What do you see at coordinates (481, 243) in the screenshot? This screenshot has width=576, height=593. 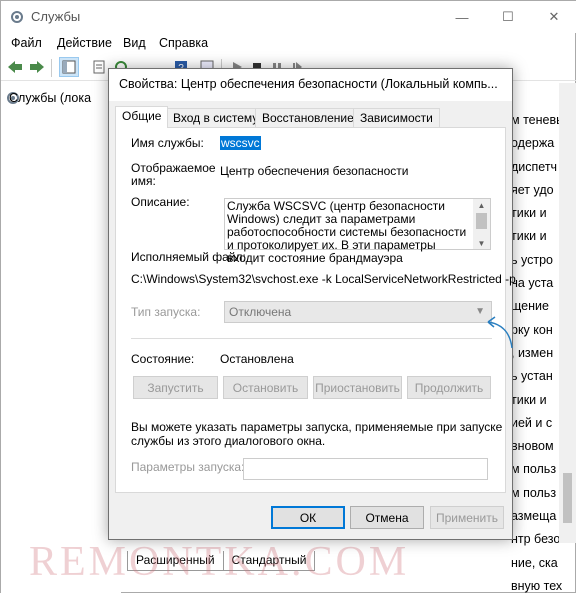 I see `scroll-down-icon: ▼` at bounding box center [481, 243].